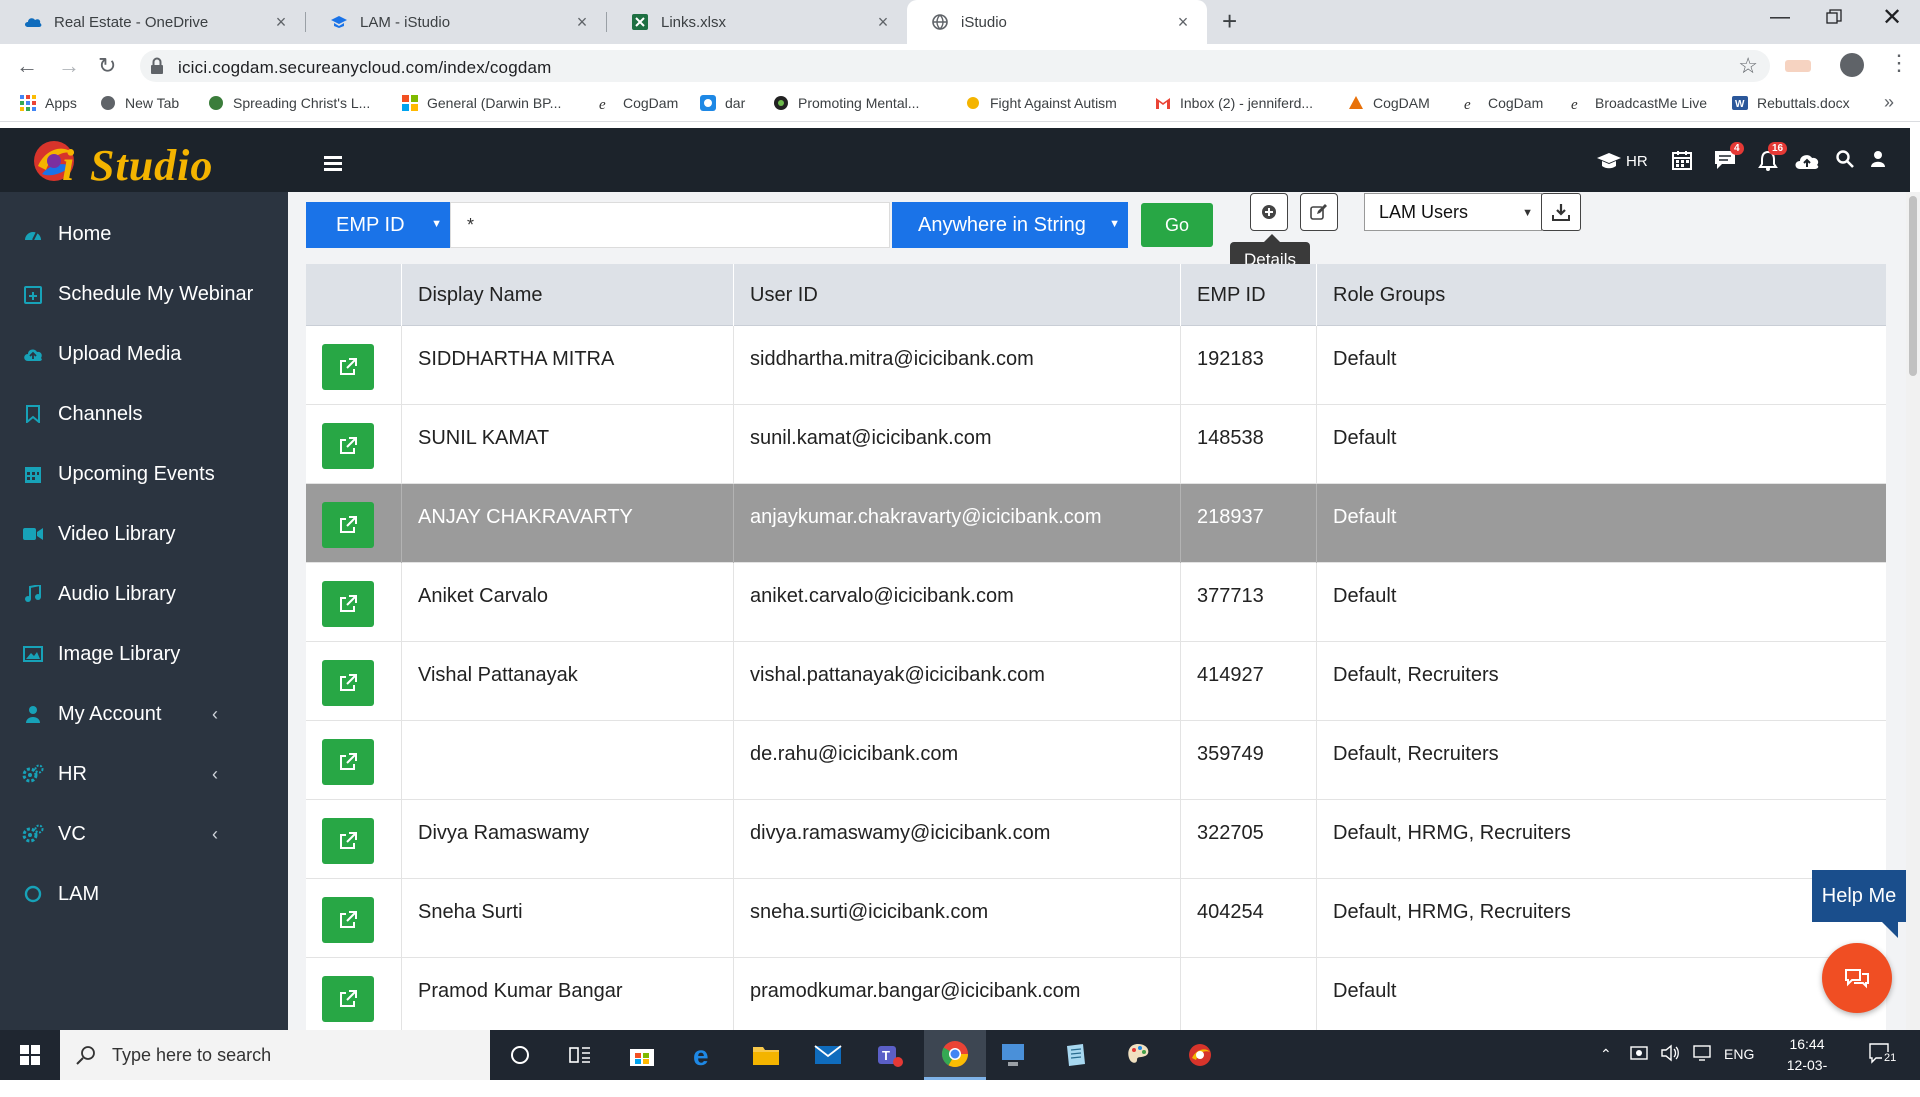 This screenshot has width=1920, height=1097. Describe the element at coordinates (1834, 19) in the screenshot. I see `restore-icon` at that location.